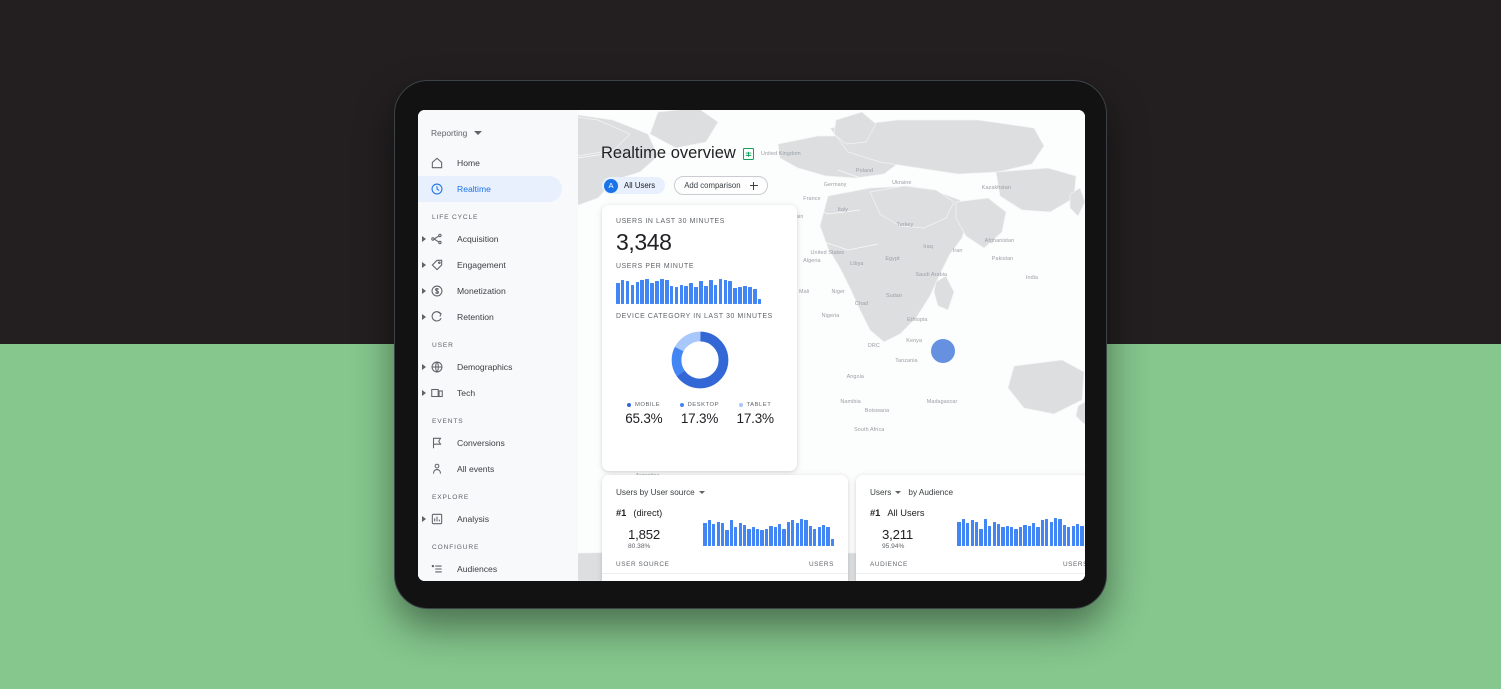 The height and width of the screenshot is (689, 1501). Describe the element at coordinates (448, 421) in the screenshot. I see `sidebar-section-events: EVENTS` at that location.